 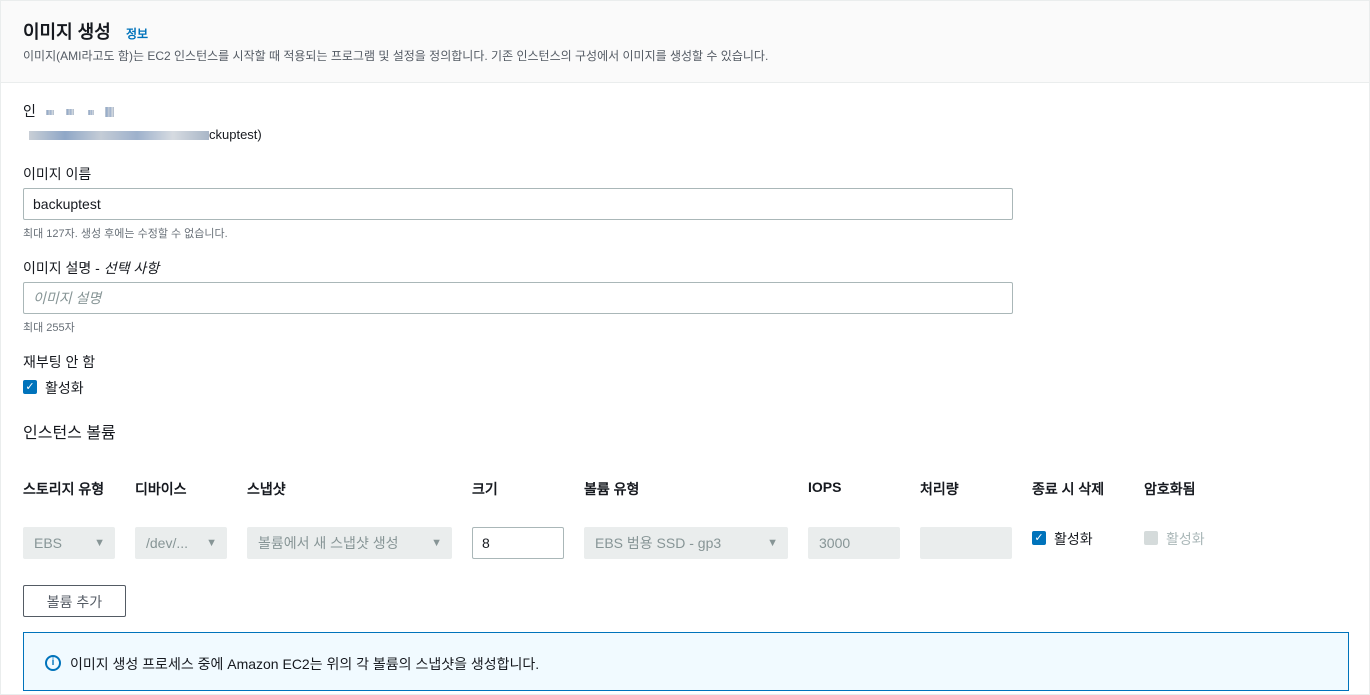 I want to click on col-size: 크기, so click(x=485, y=489).